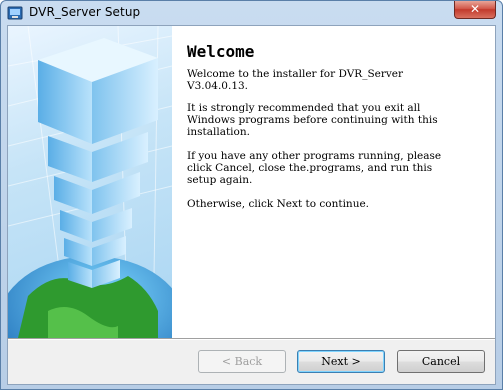 The width and height of the screenshot is (503, 390). Describe the element at coordinates (341, 361) in the screenshot. I see `next-button: Next >` at that location.